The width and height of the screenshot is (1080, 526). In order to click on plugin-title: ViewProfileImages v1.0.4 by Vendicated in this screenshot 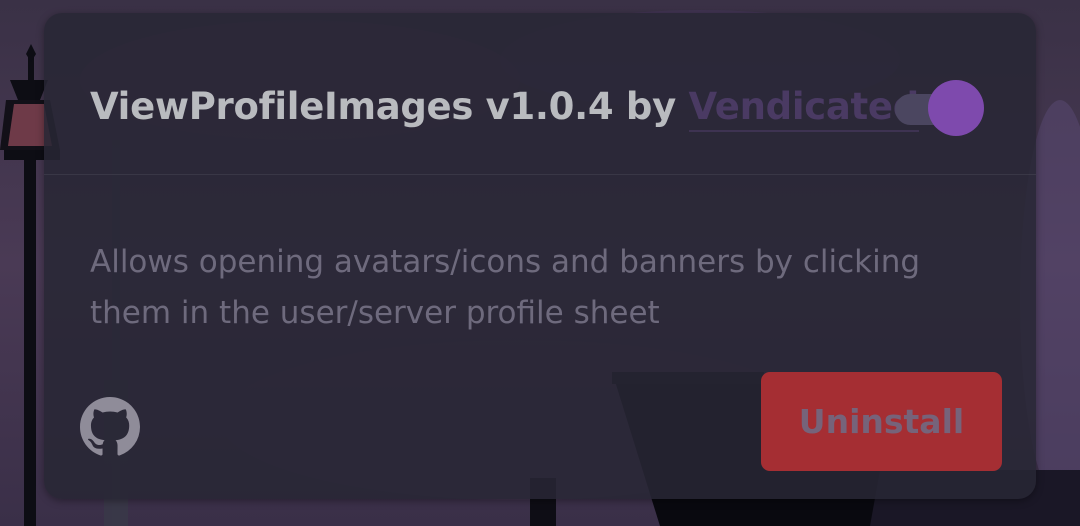, I will do `click(504, 108)`.